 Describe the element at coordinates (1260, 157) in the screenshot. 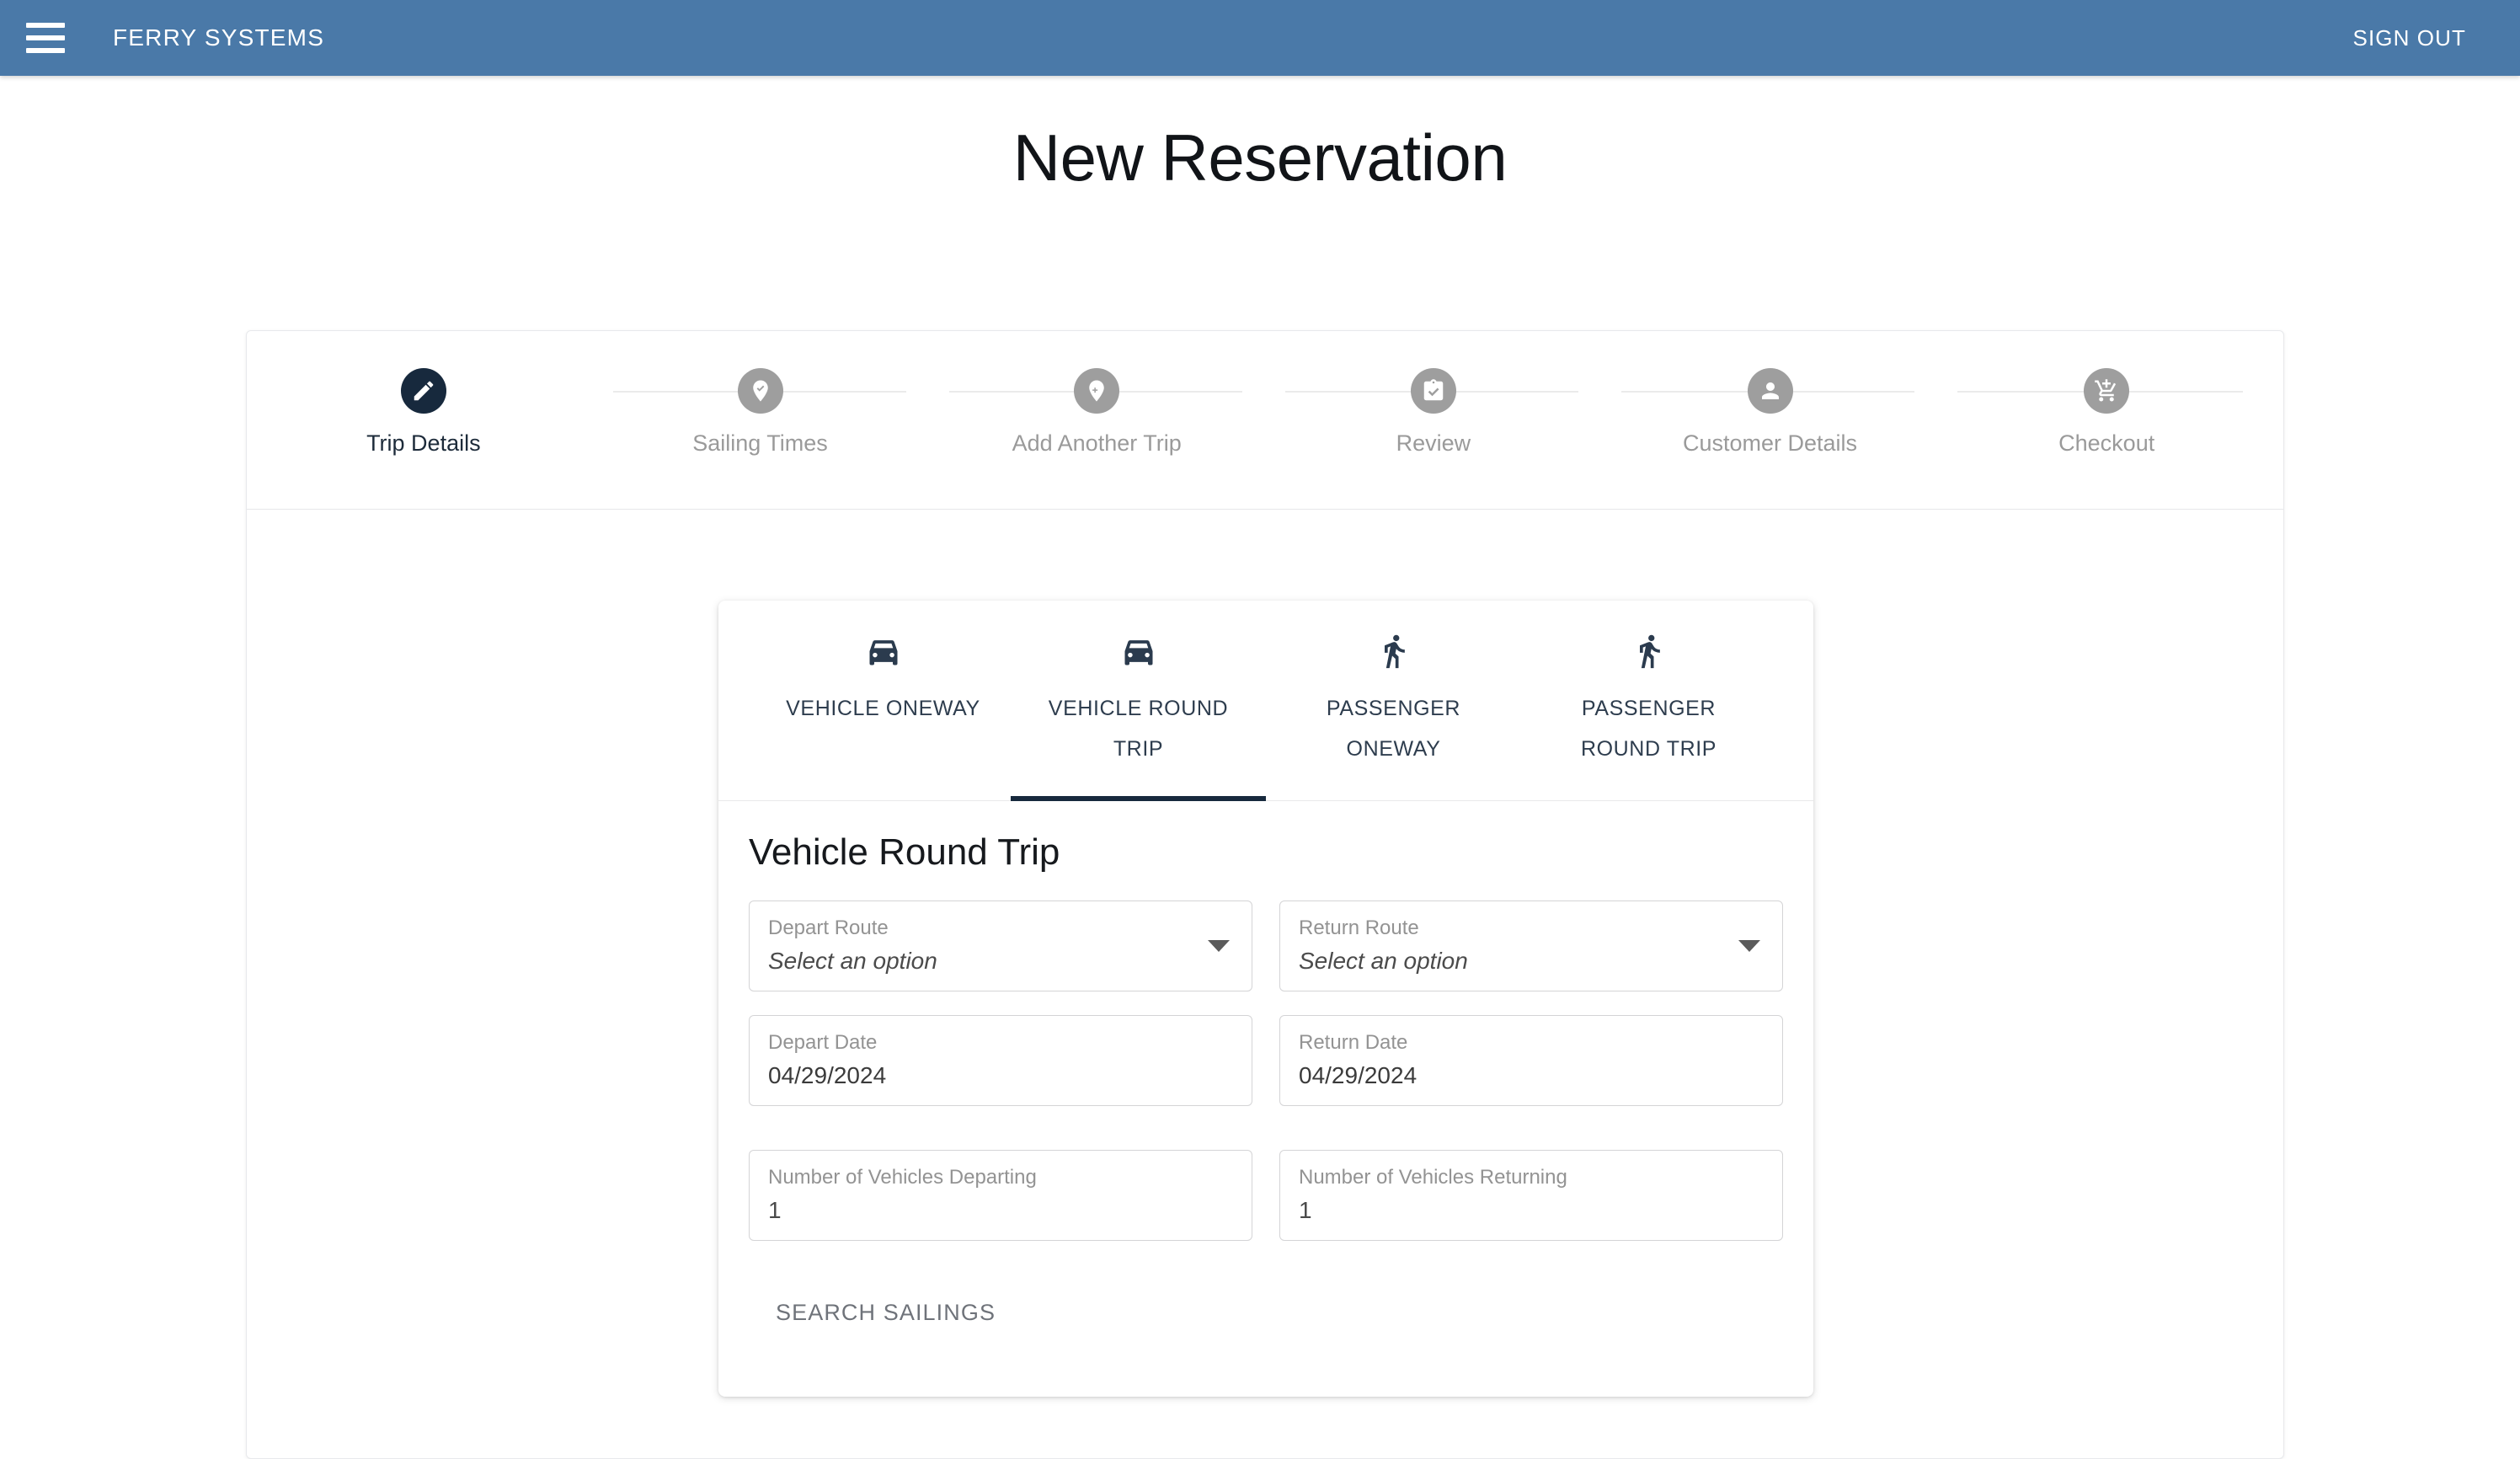

I see `page-title: New Reservation` at that location.